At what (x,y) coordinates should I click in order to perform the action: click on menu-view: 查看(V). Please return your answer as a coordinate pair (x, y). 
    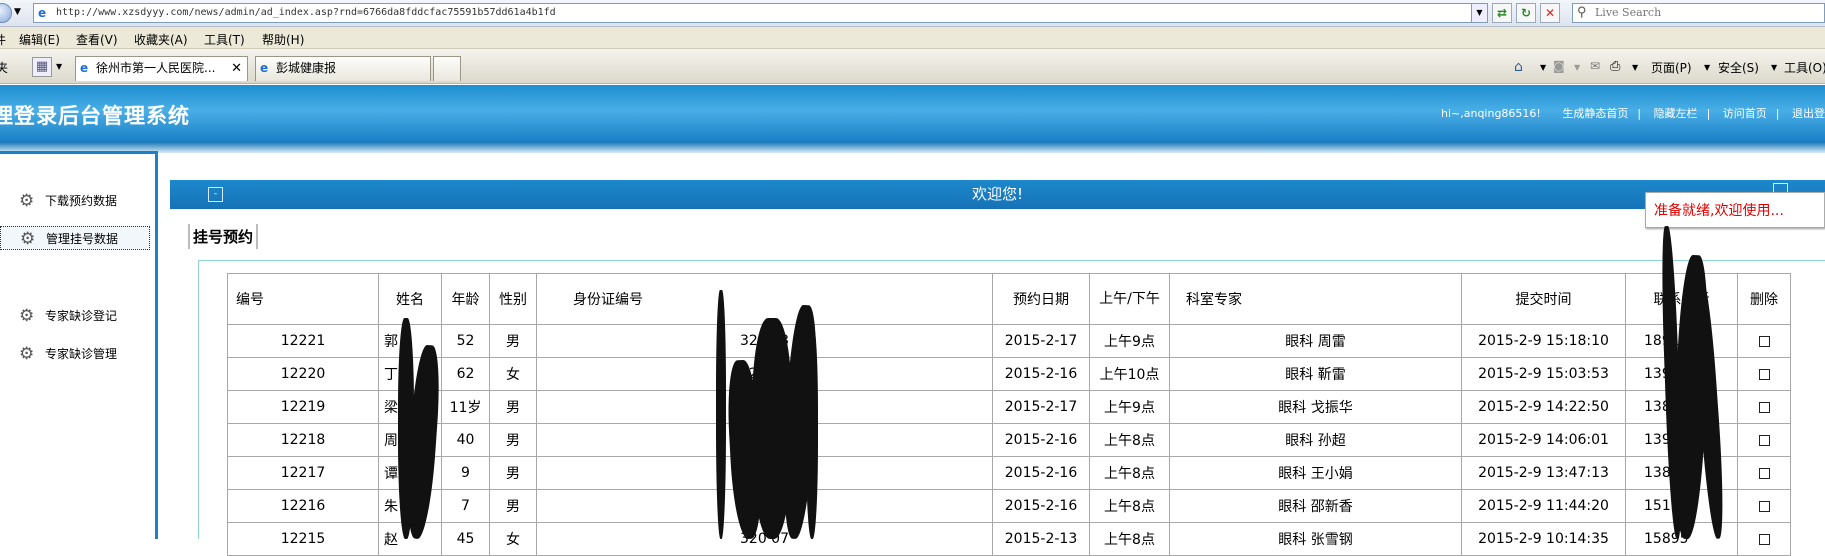
    Looking at the image, I should click on (97, 39).